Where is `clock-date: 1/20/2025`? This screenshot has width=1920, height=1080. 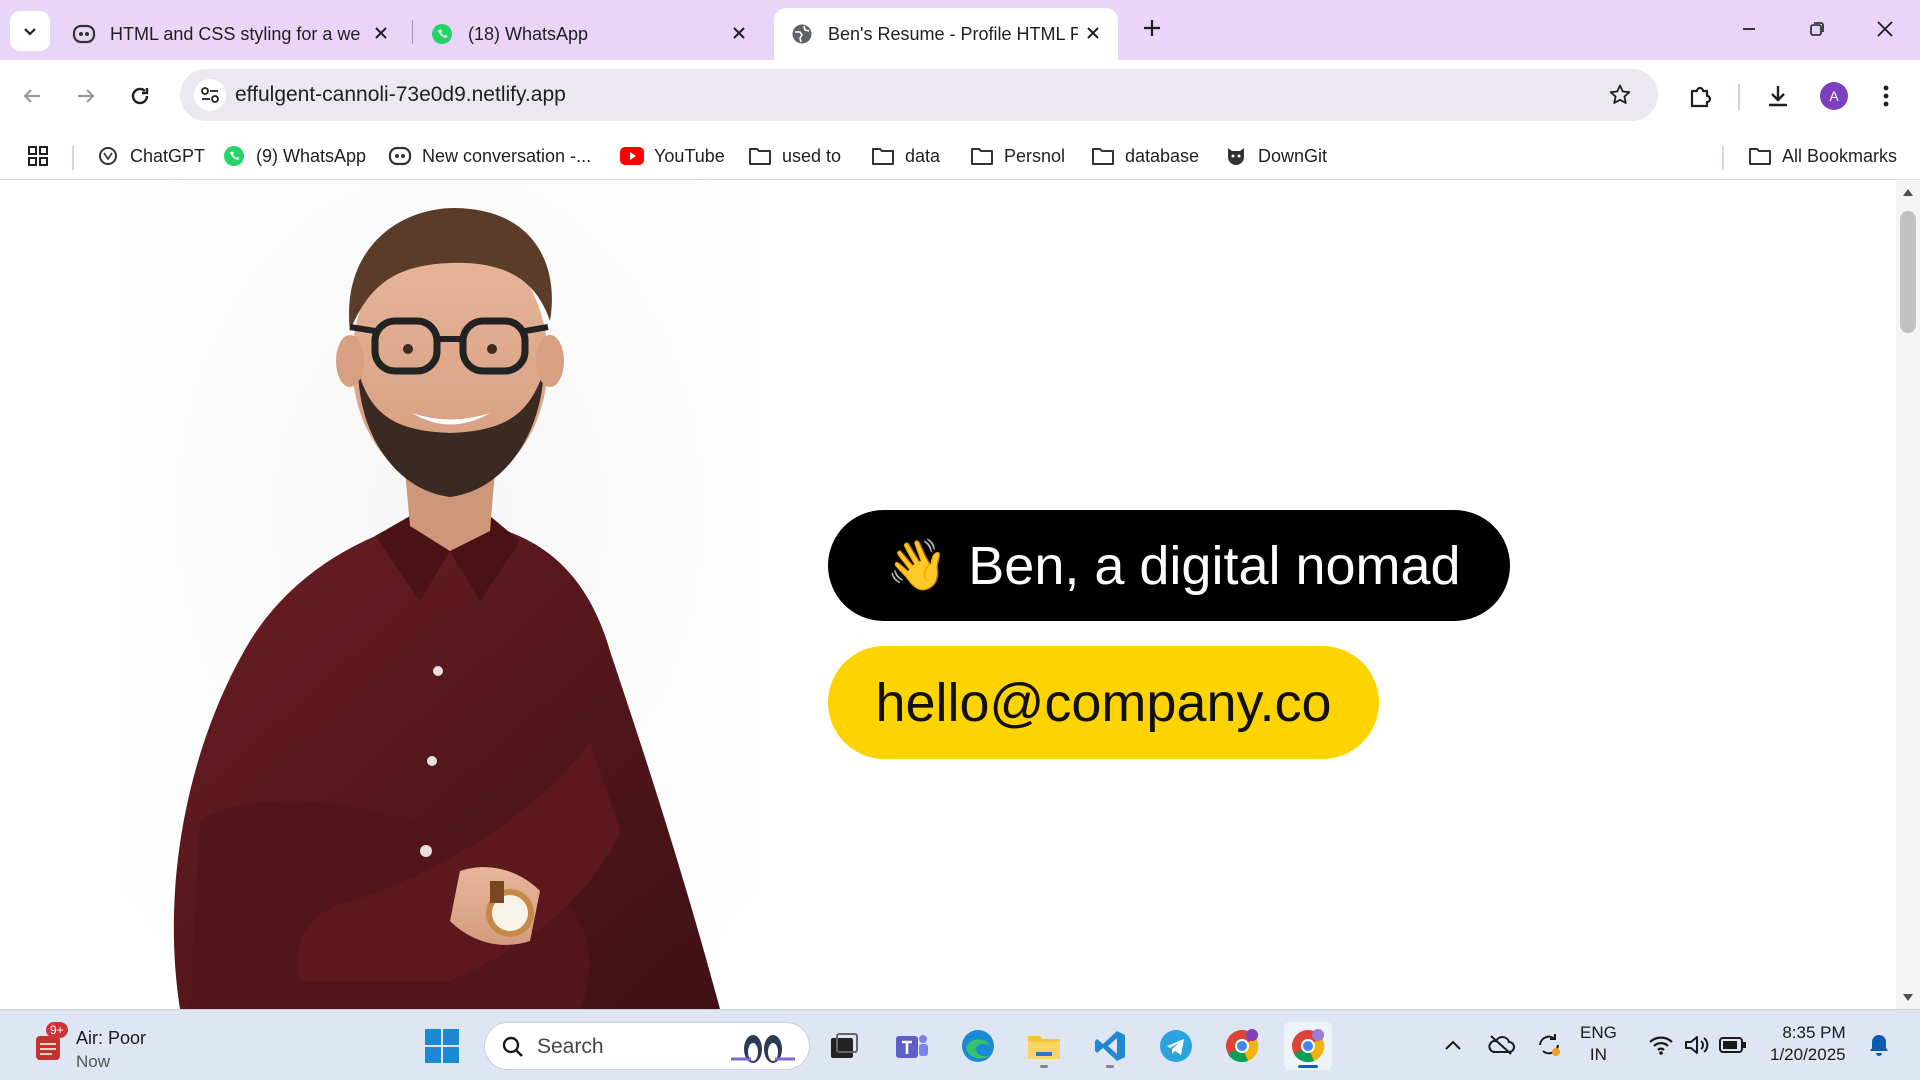 clock-date: 1/20/2025 is located at coordinates (1808, 1054).